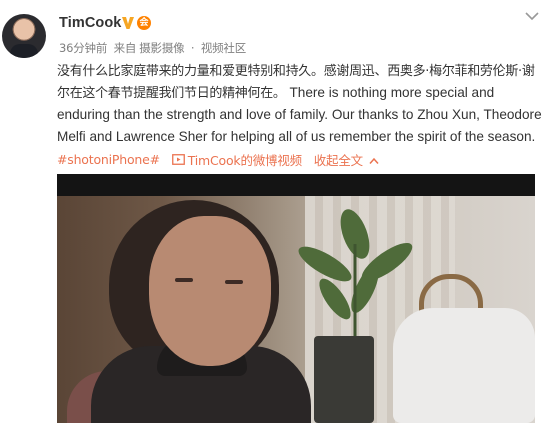 This screenshot has height=423, width=550. I want to click on collapse-label: 收起全文, so click(338, 160).